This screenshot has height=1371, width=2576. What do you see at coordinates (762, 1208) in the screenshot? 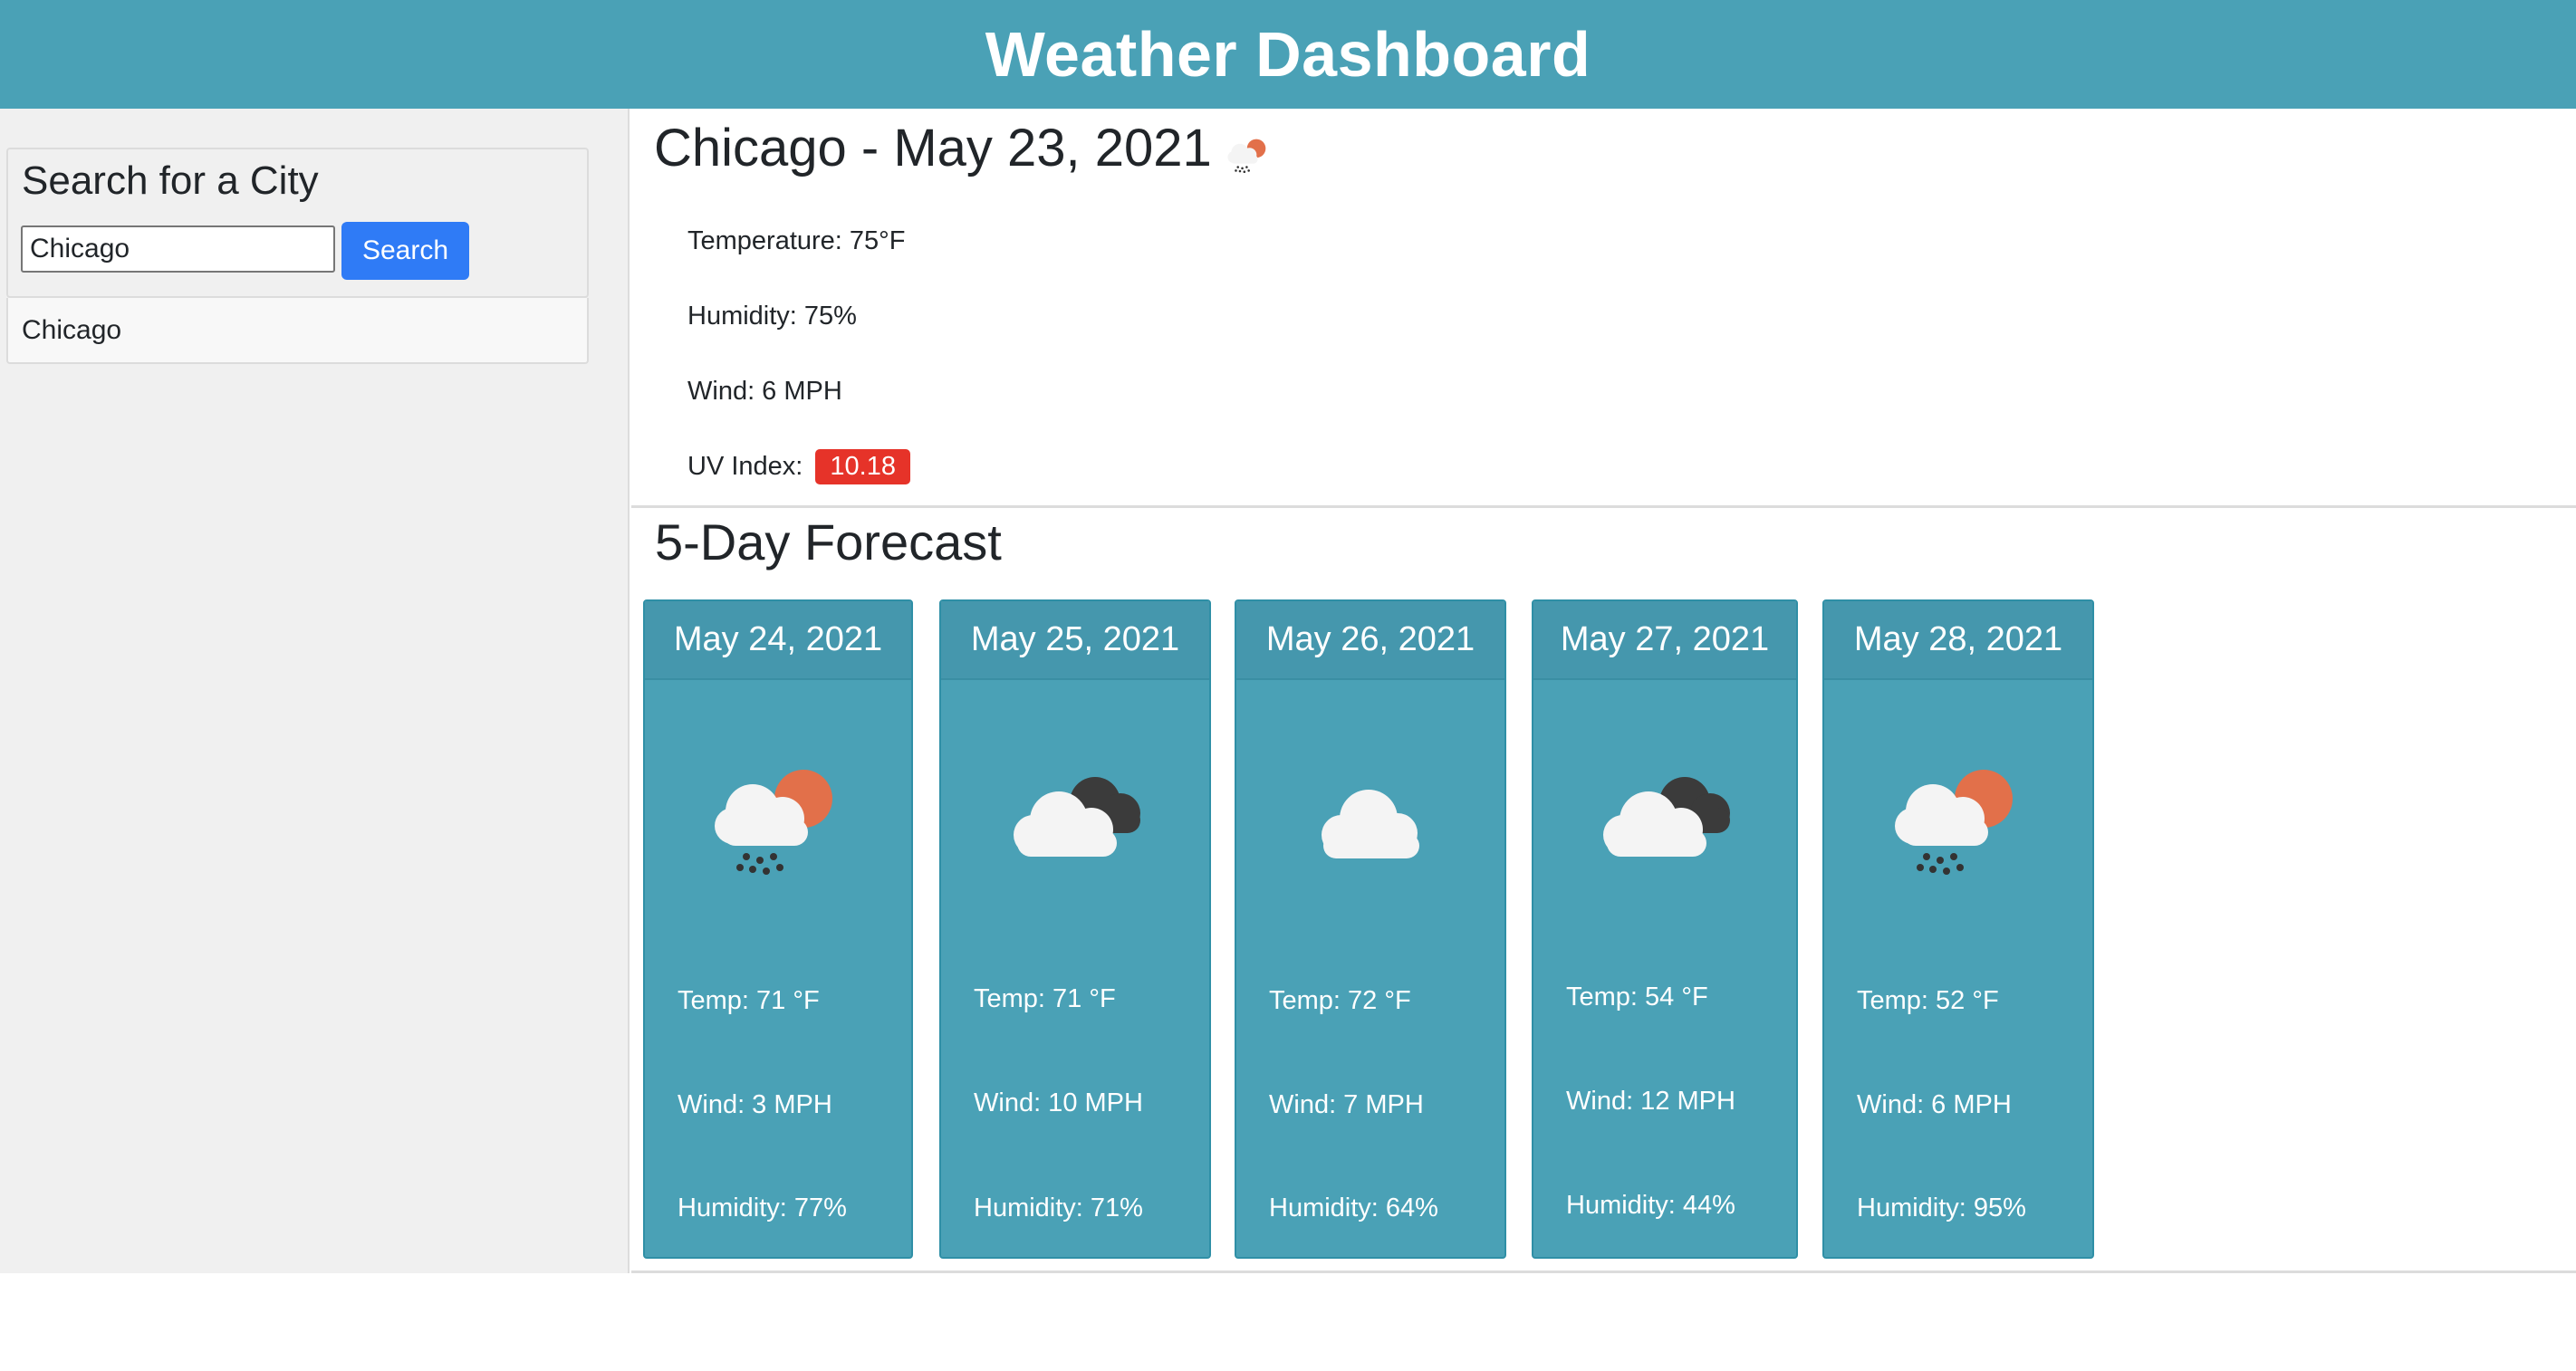
I see `forecast-humidity: Humidity: 77%` at bounding box center [762, 1208].